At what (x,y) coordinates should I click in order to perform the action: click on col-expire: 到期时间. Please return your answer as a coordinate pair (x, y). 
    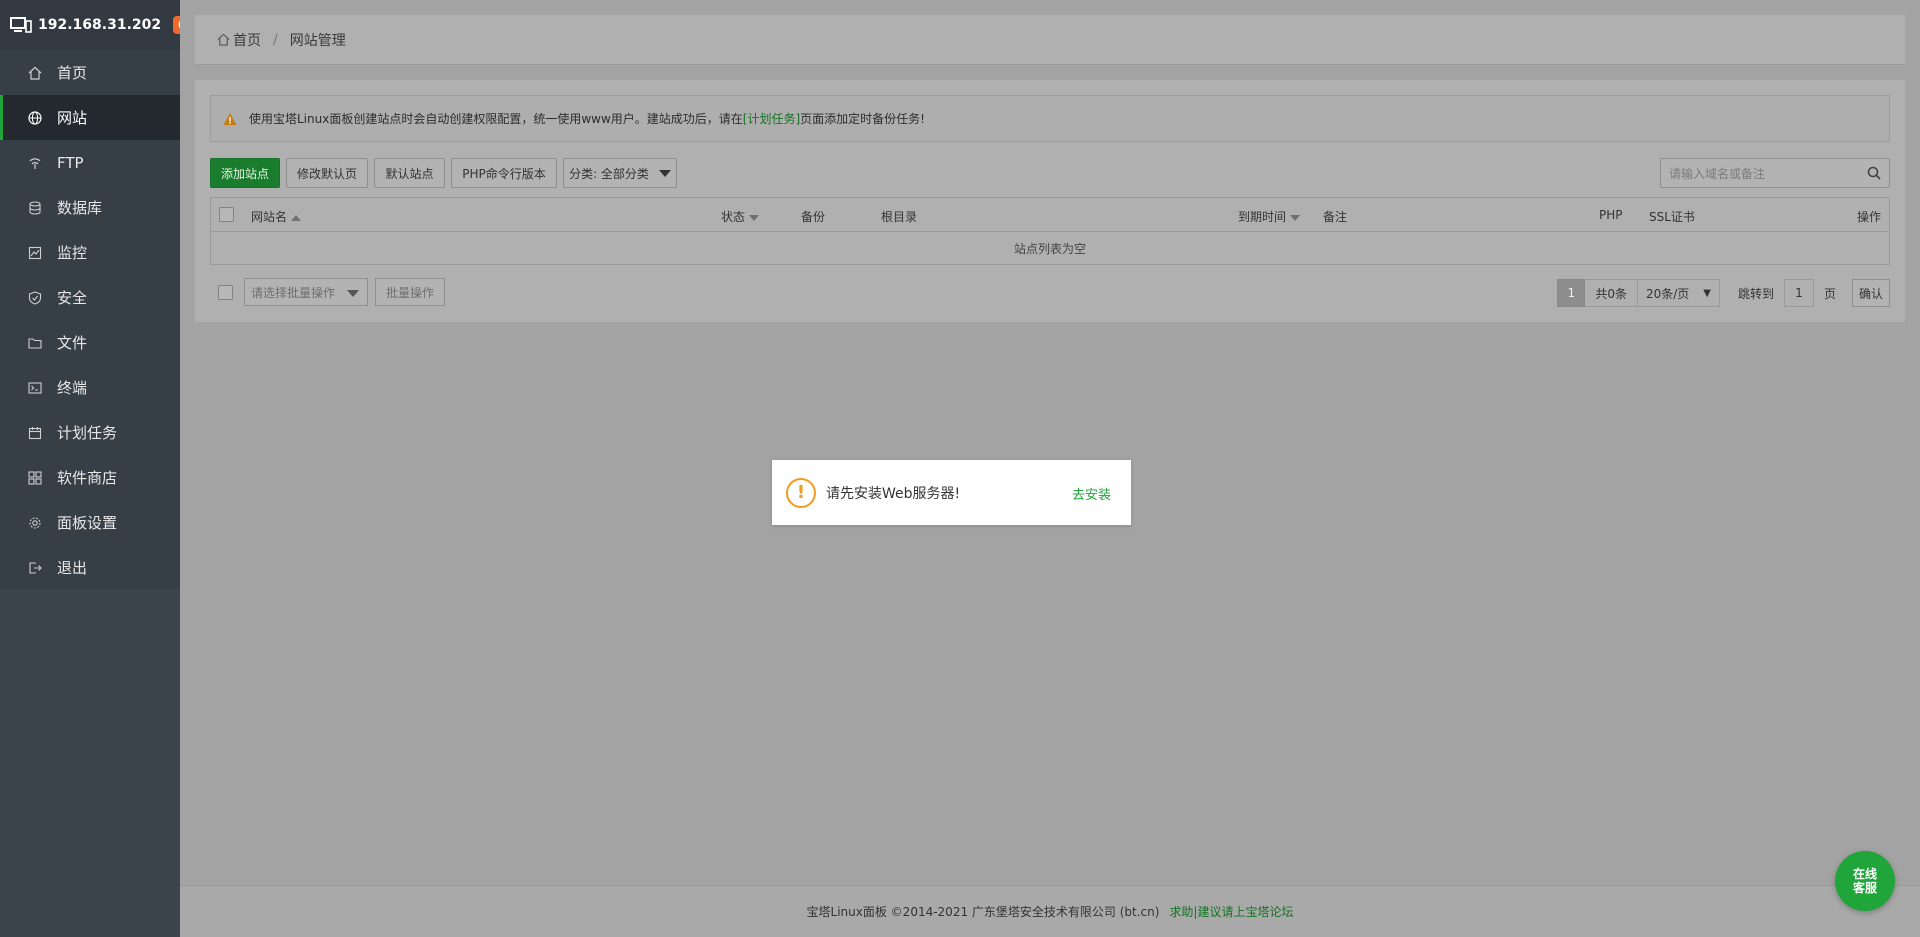
    Looking at the image, I should click on (1269, 216).